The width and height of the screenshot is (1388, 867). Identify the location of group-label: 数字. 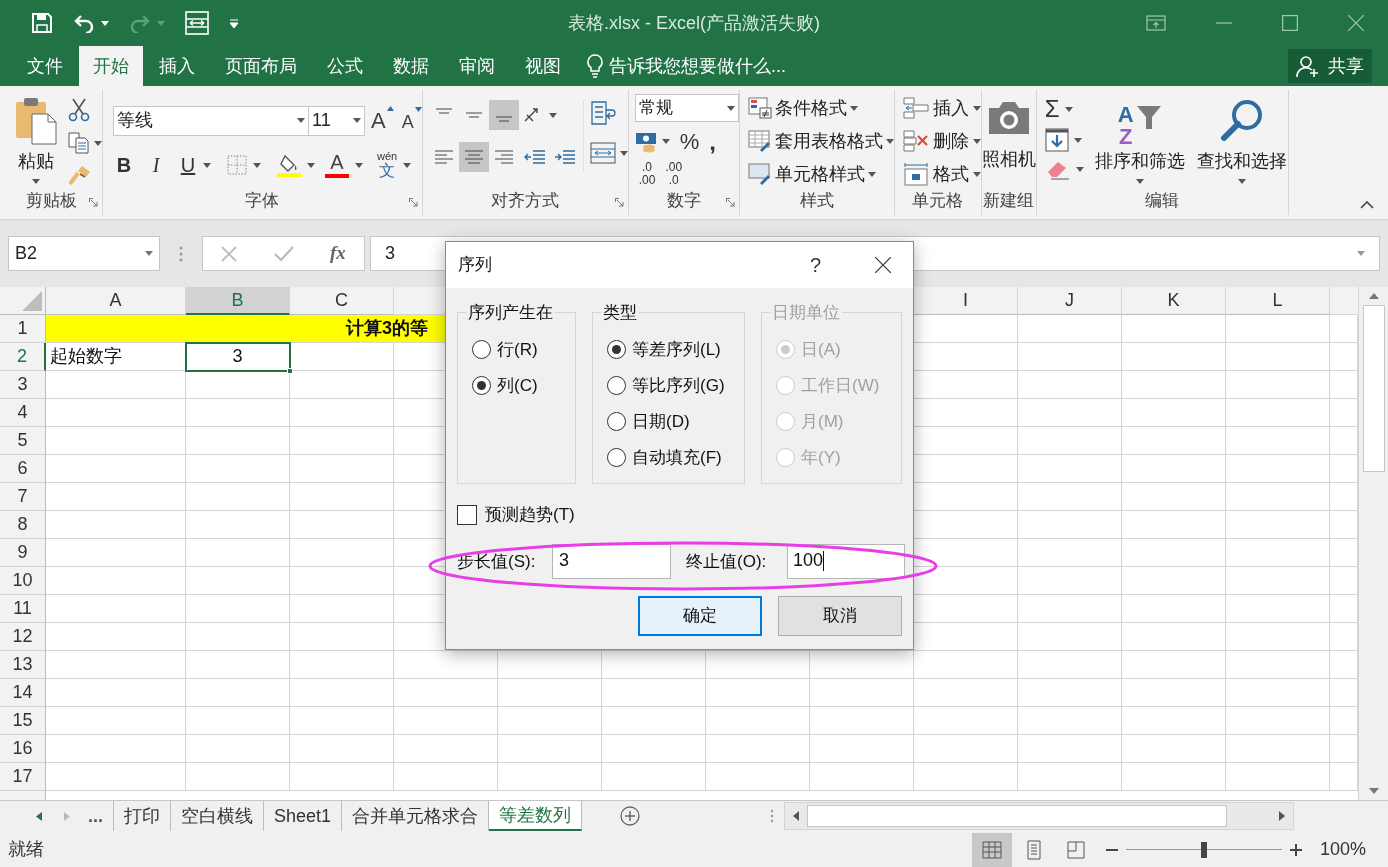
(683, 201).